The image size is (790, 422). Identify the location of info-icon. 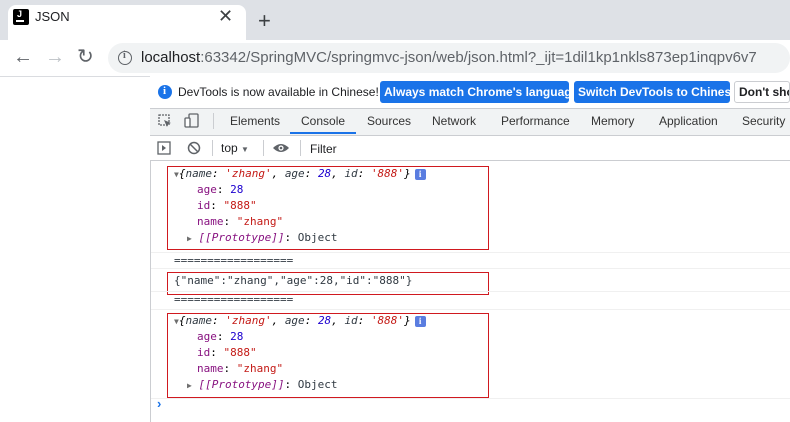
(165, 92).